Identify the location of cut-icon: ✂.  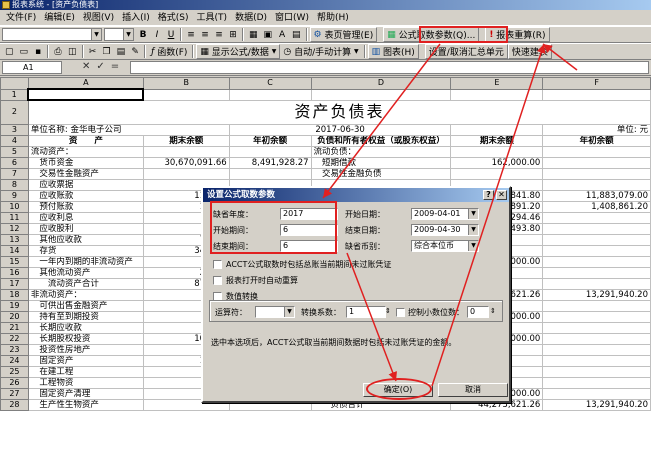
(93, 51).